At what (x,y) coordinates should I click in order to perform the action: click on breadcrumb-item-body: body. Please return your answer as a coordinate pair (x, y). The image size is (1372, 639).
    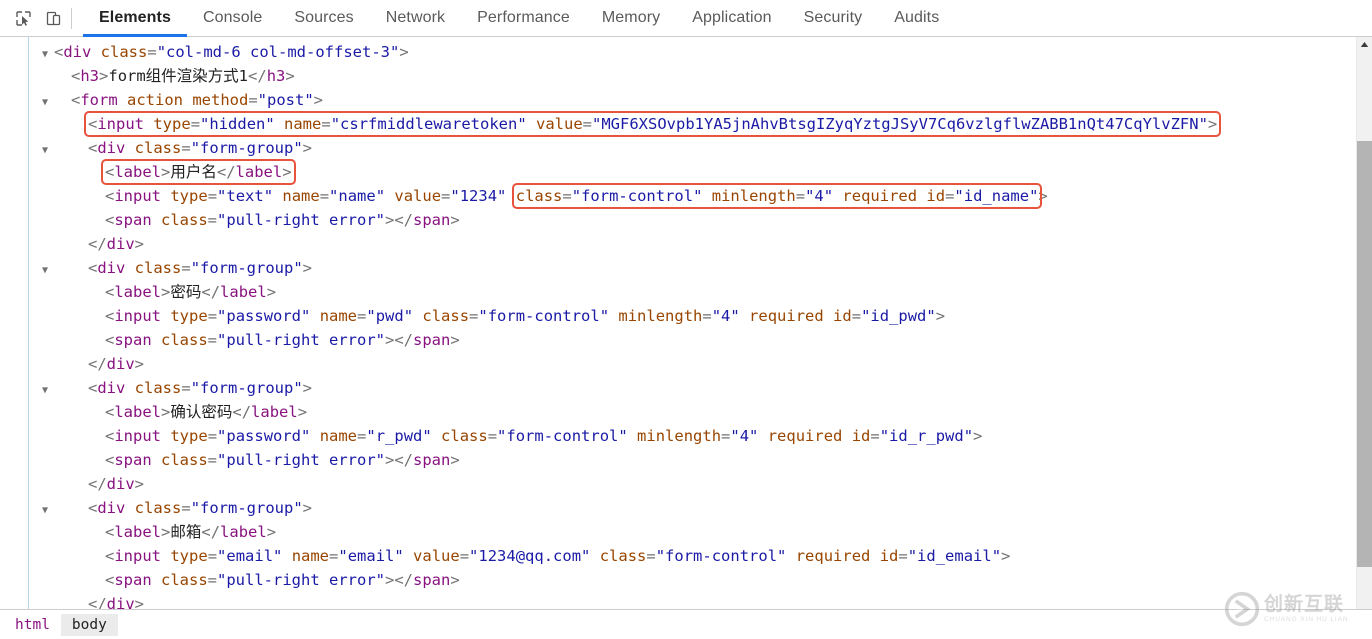
    Looking at the image, I should click on (89, 624).